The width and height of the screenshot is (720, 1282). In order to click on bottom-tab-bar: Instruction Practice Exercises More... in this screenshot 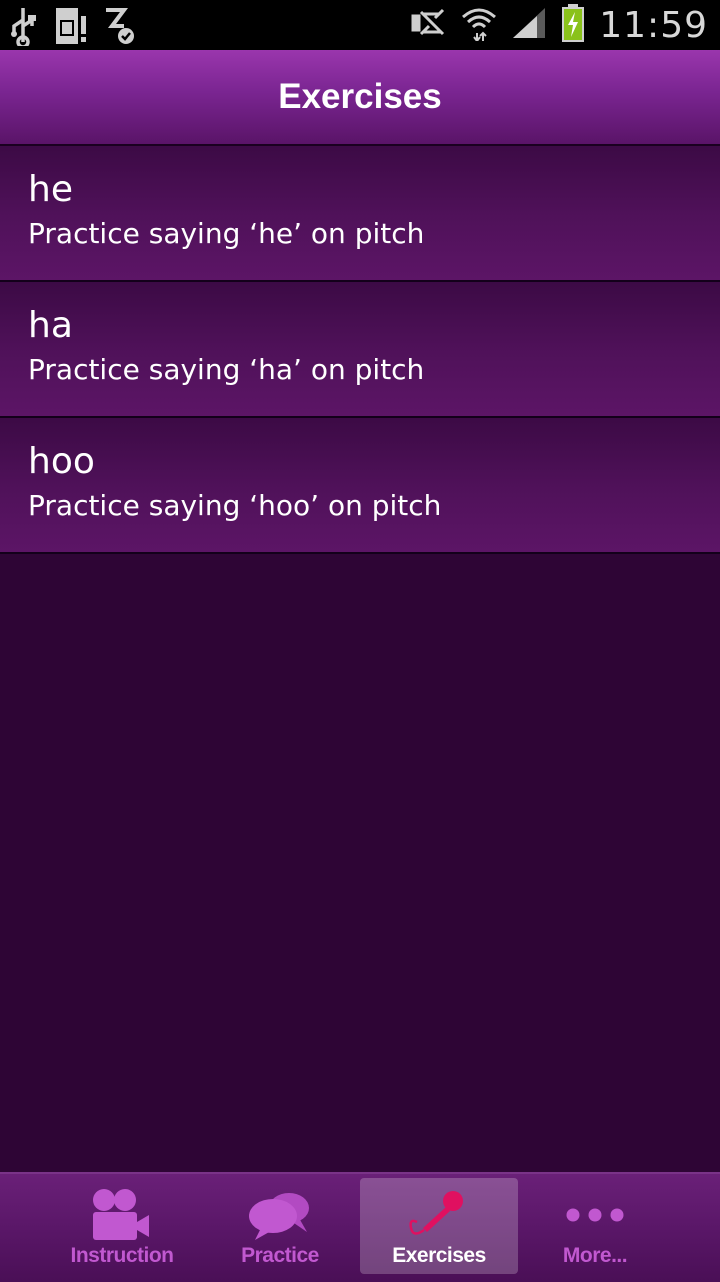, I will do `click(360, 1227)`.